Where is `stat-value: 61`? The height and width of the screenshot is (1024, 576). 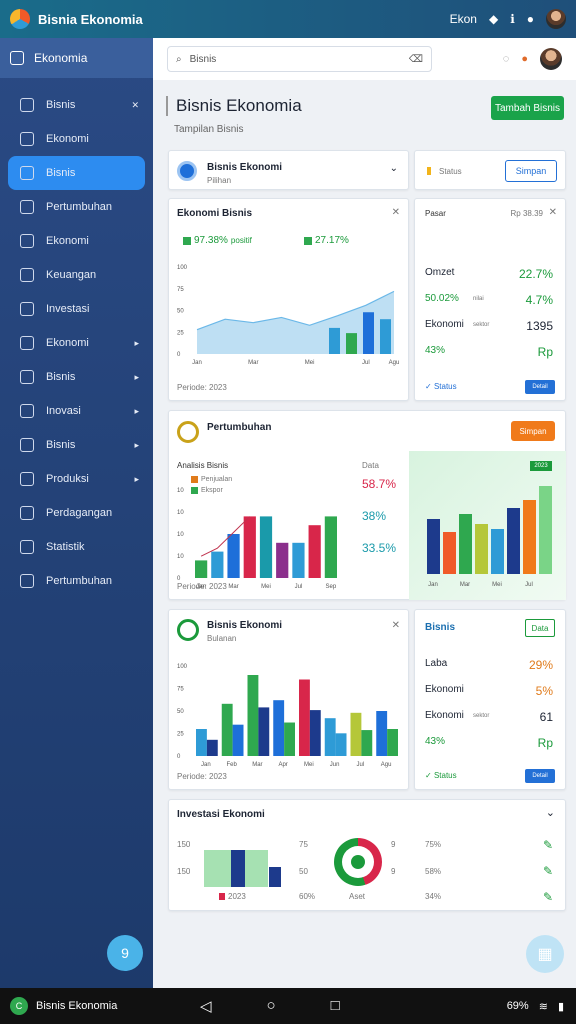
stat-value: 61 is located at coordinates (546, 717).